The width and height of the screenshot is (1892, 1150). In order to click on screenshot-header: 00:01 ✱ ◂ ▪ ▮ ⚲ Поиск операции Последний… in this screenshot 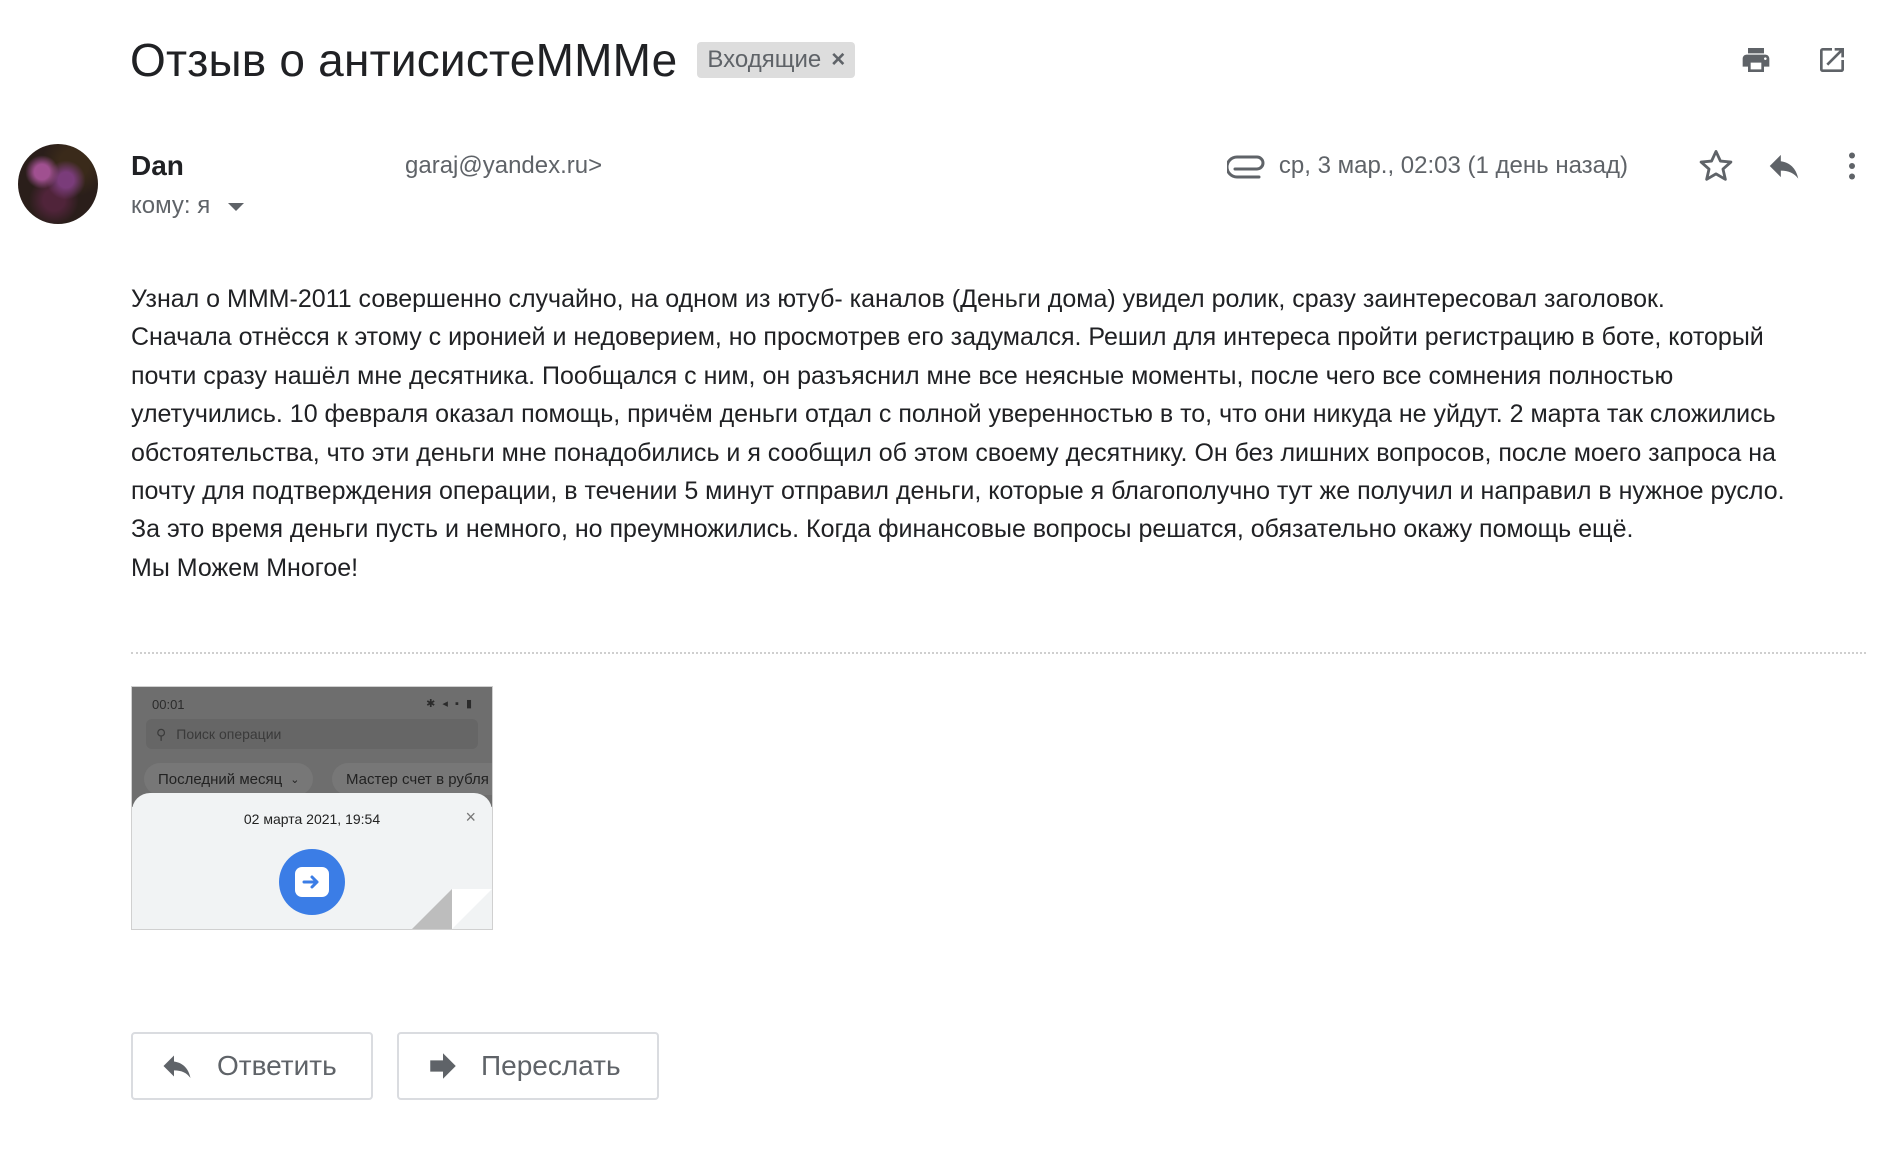, I will do `click(312, 747)`.